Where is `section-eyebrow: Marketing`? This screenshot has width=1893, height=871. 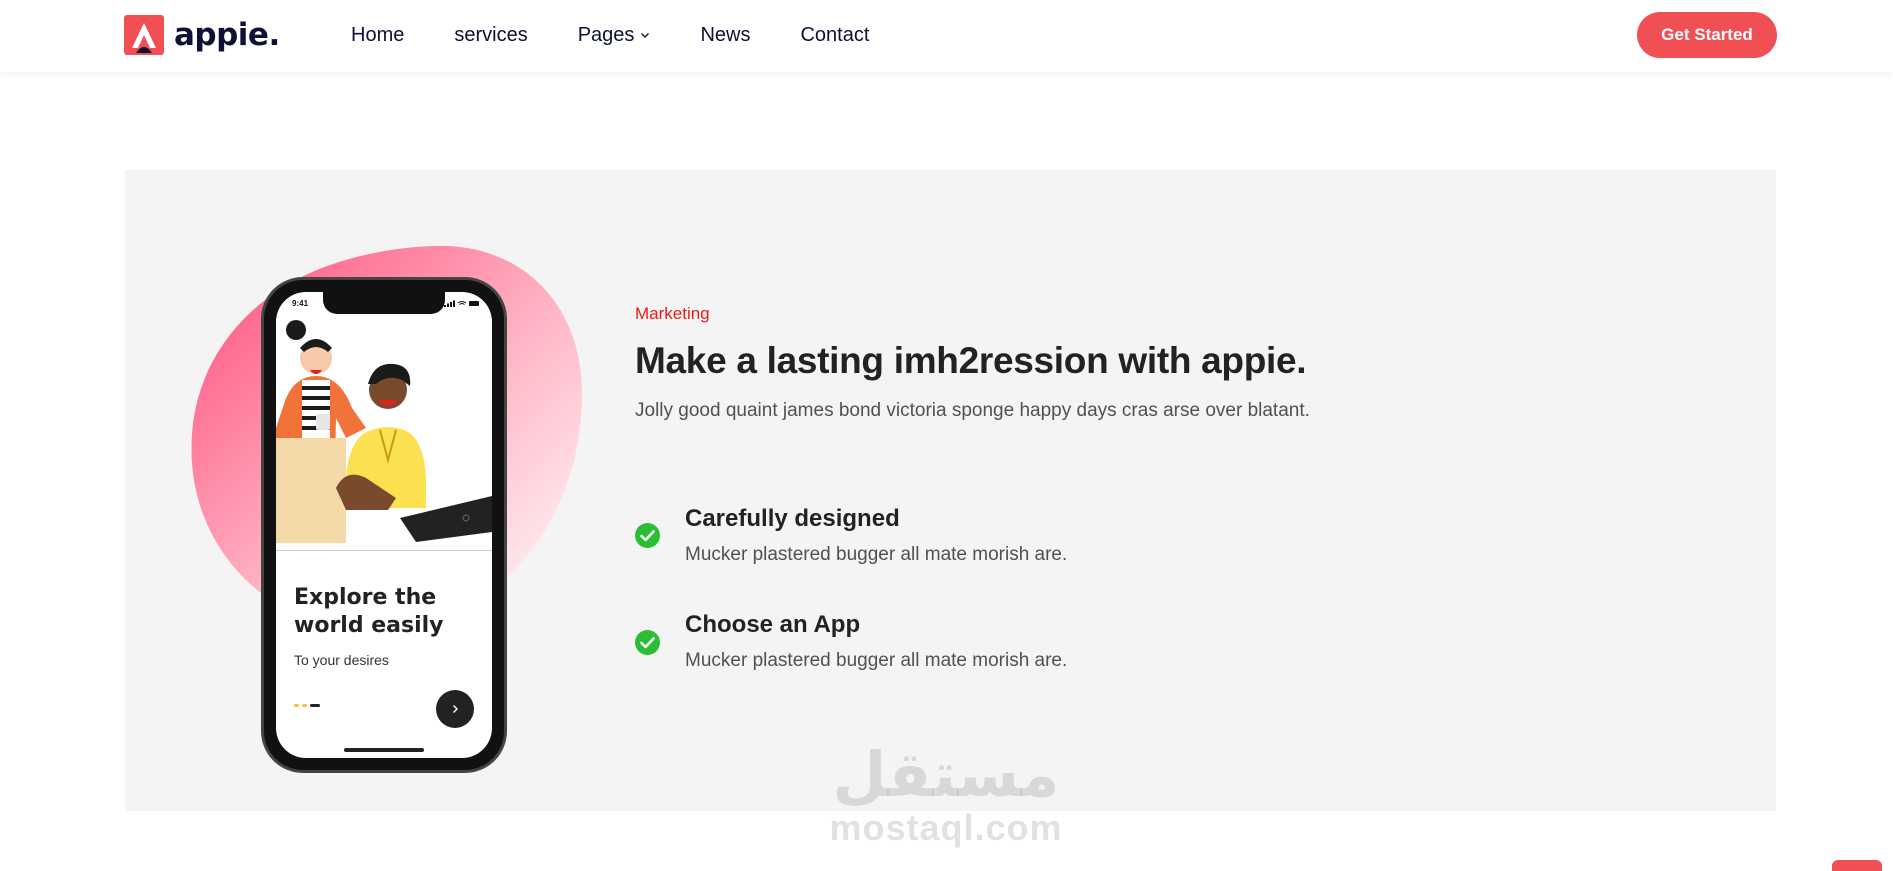
section-eyebrow: Marketing is located at coordinates (672, 313).